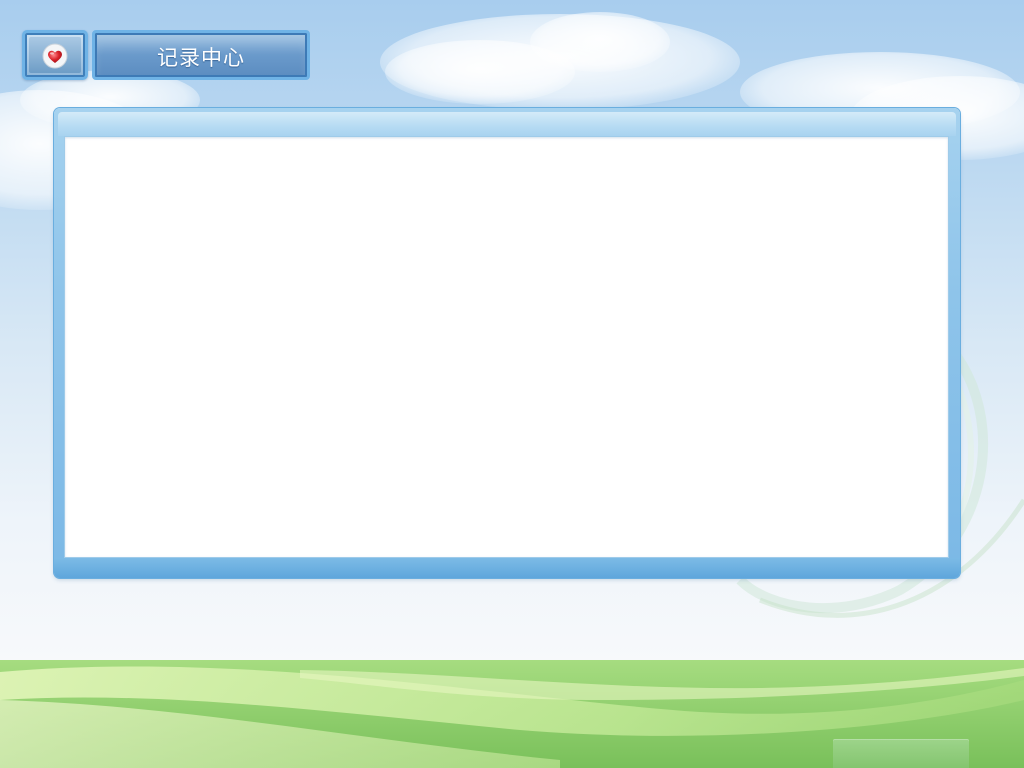 The height and width of the screenshot is (768, 1024). I want to click on page-title-box: 记录中心, so click(201, 55).